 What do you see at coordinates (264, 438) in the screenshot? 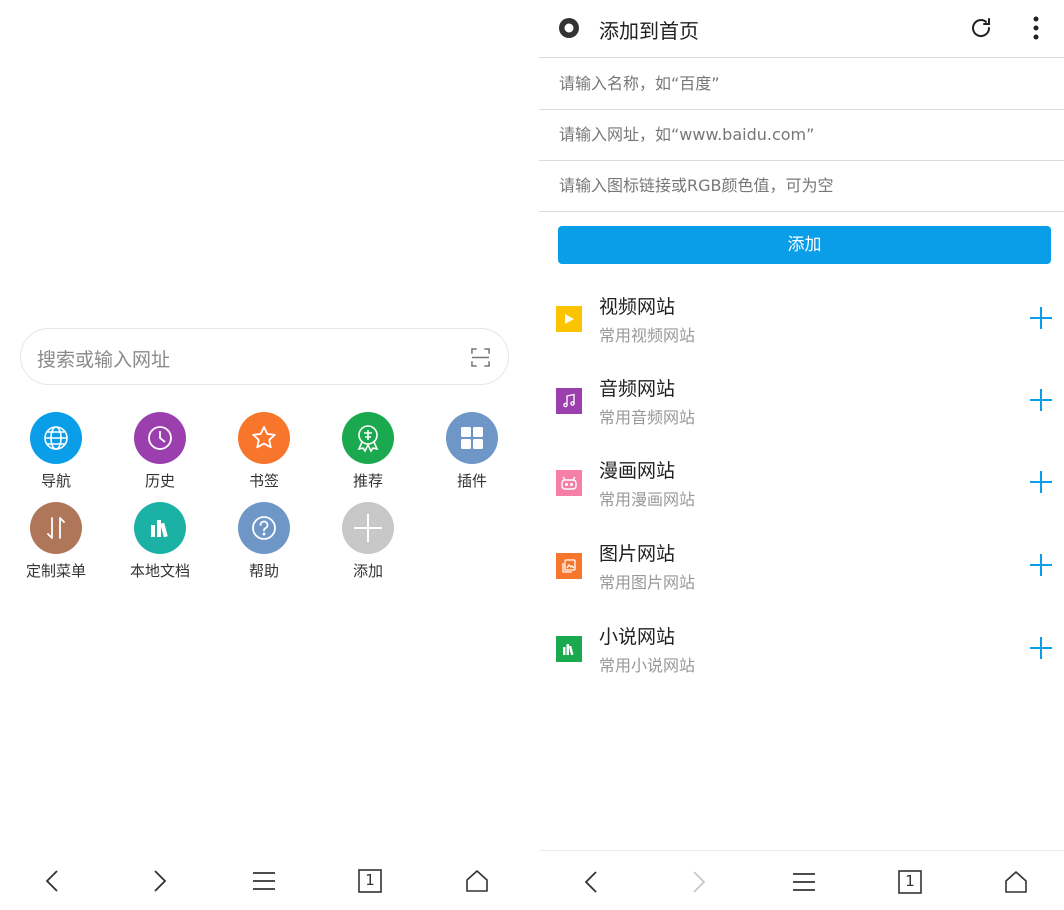
I see `star-icon` at bounding box center [264, 438].